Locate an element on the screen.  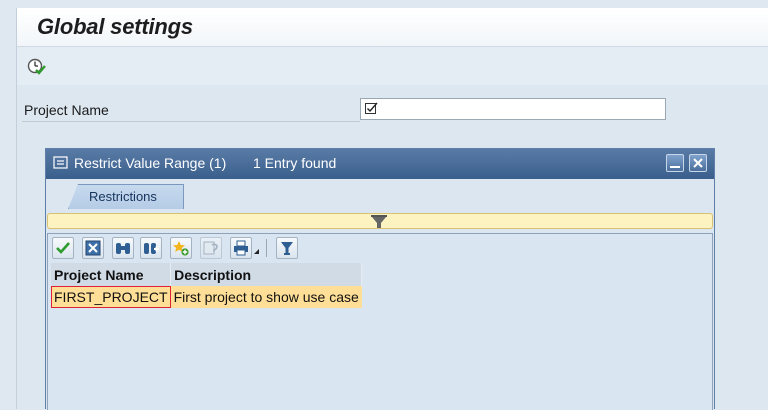
tab-strip: Restrictions is located at coordinates (380, 194).